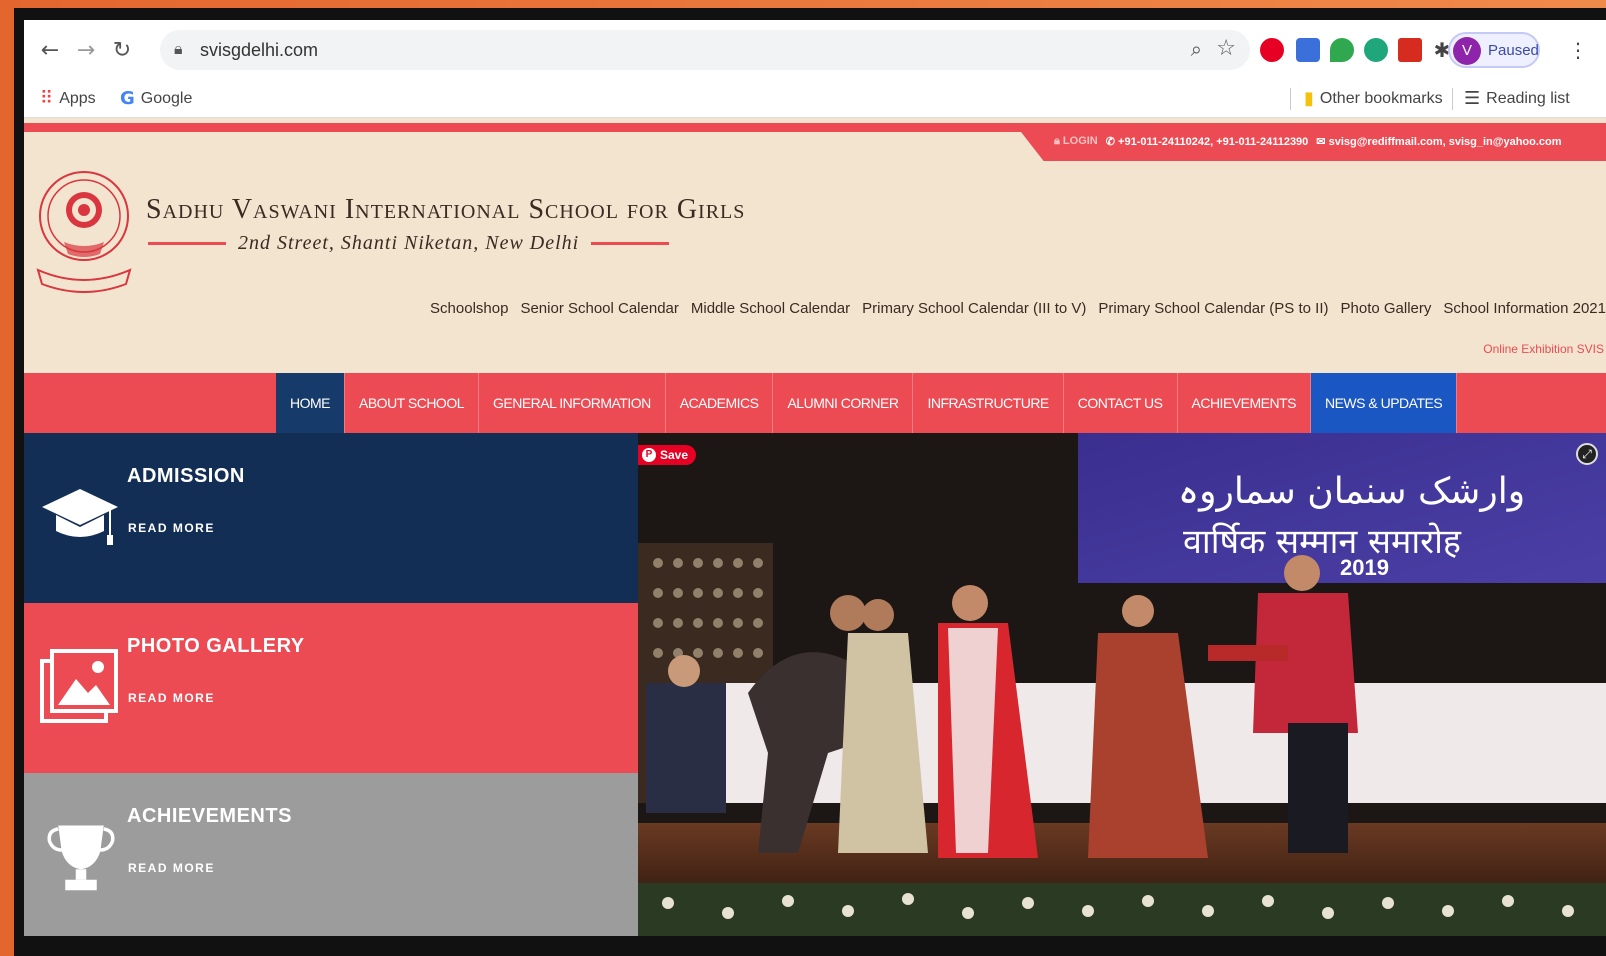  I want to click on folder-icon: ▮, so click(1309, 98).